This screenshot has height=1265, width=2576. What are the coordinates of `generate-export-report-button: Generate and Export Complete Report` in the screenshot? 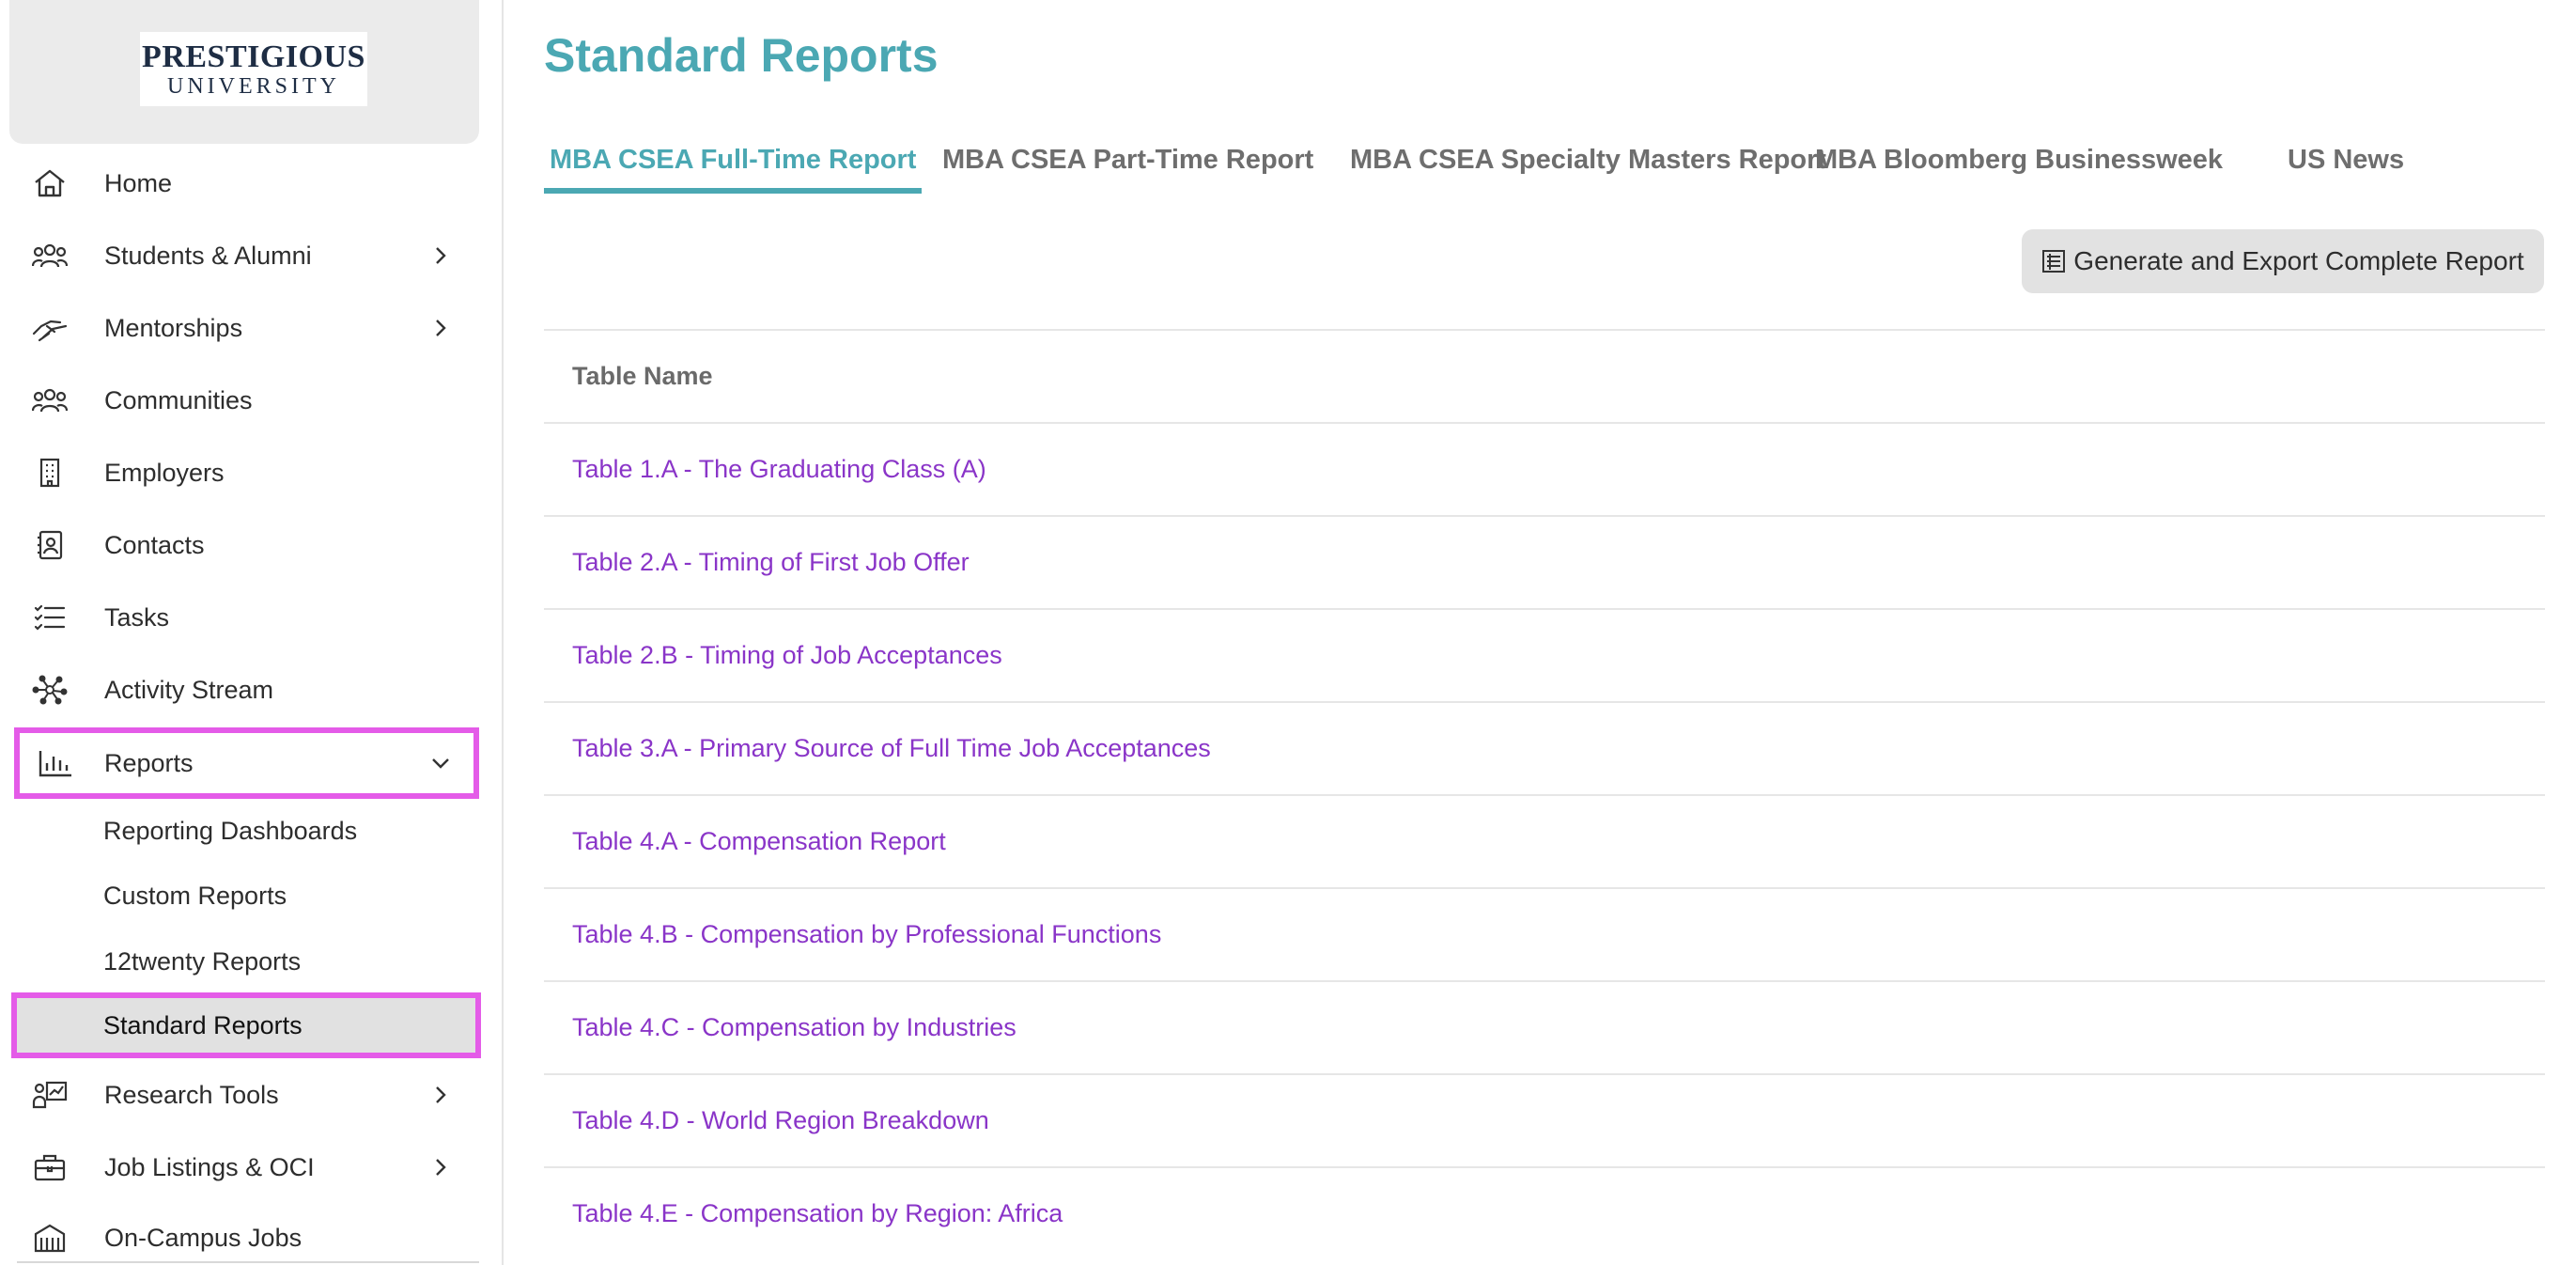 It's located at (2283, 261).